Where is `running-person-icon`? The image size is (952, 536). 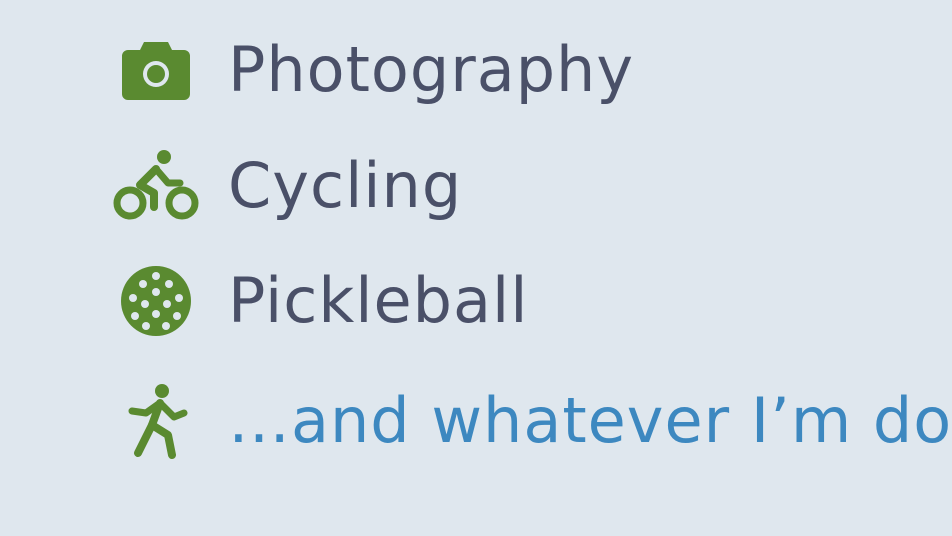 running-person-icon is located at coordinates (156, 421).